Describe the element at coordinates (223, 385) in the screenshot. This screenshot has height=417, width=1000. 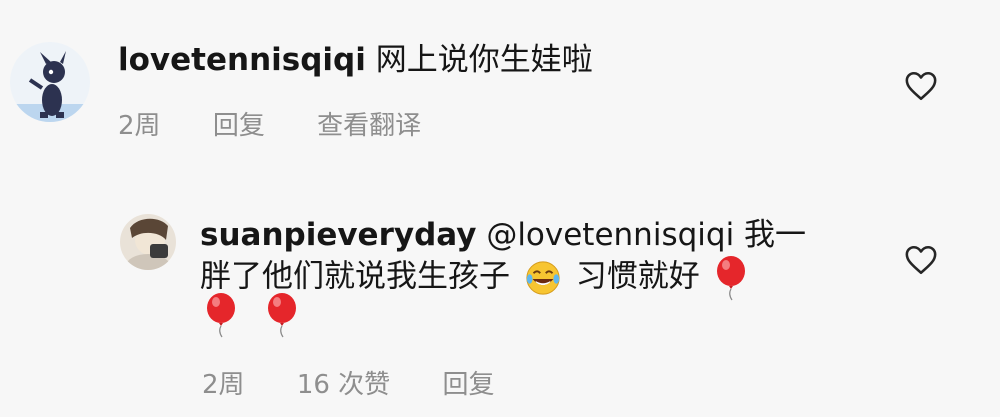
I see `comment-2-time: 2周` at that location.